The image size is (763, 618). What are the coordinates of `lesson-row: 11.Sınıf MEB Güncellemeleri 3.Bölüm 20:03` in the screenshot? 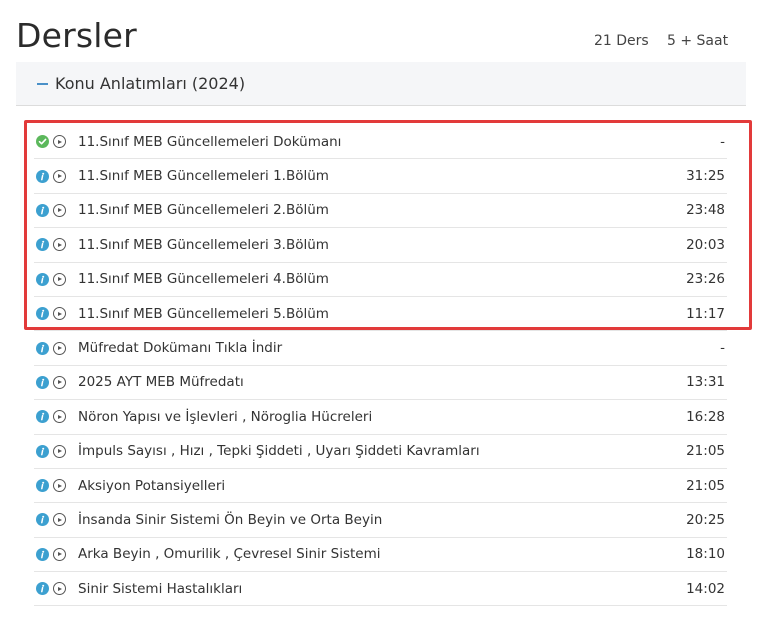 It's located at (380, 245).